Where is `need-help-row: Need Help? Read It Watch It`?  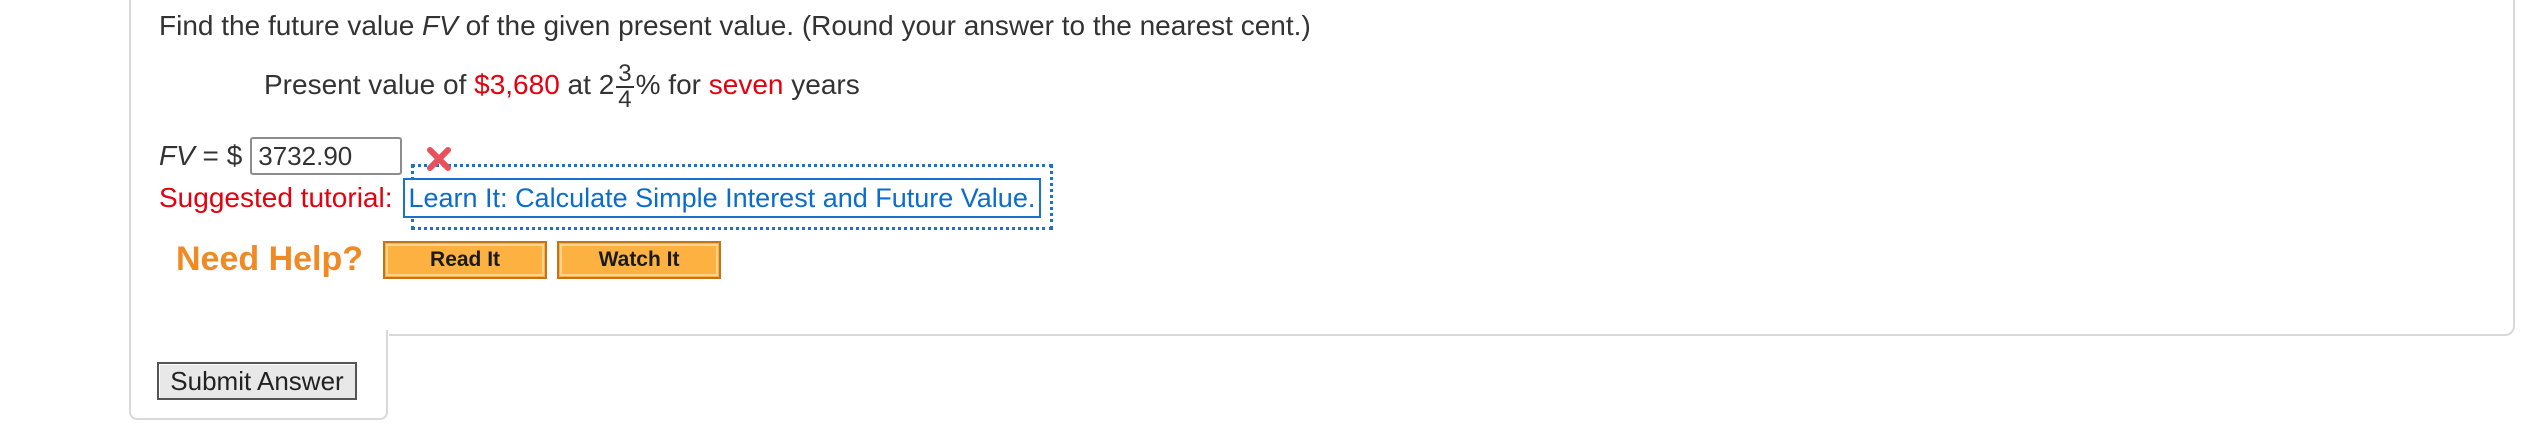
need-help-row: Need Help? Read It Watch It is located at coordinates (453, 259).